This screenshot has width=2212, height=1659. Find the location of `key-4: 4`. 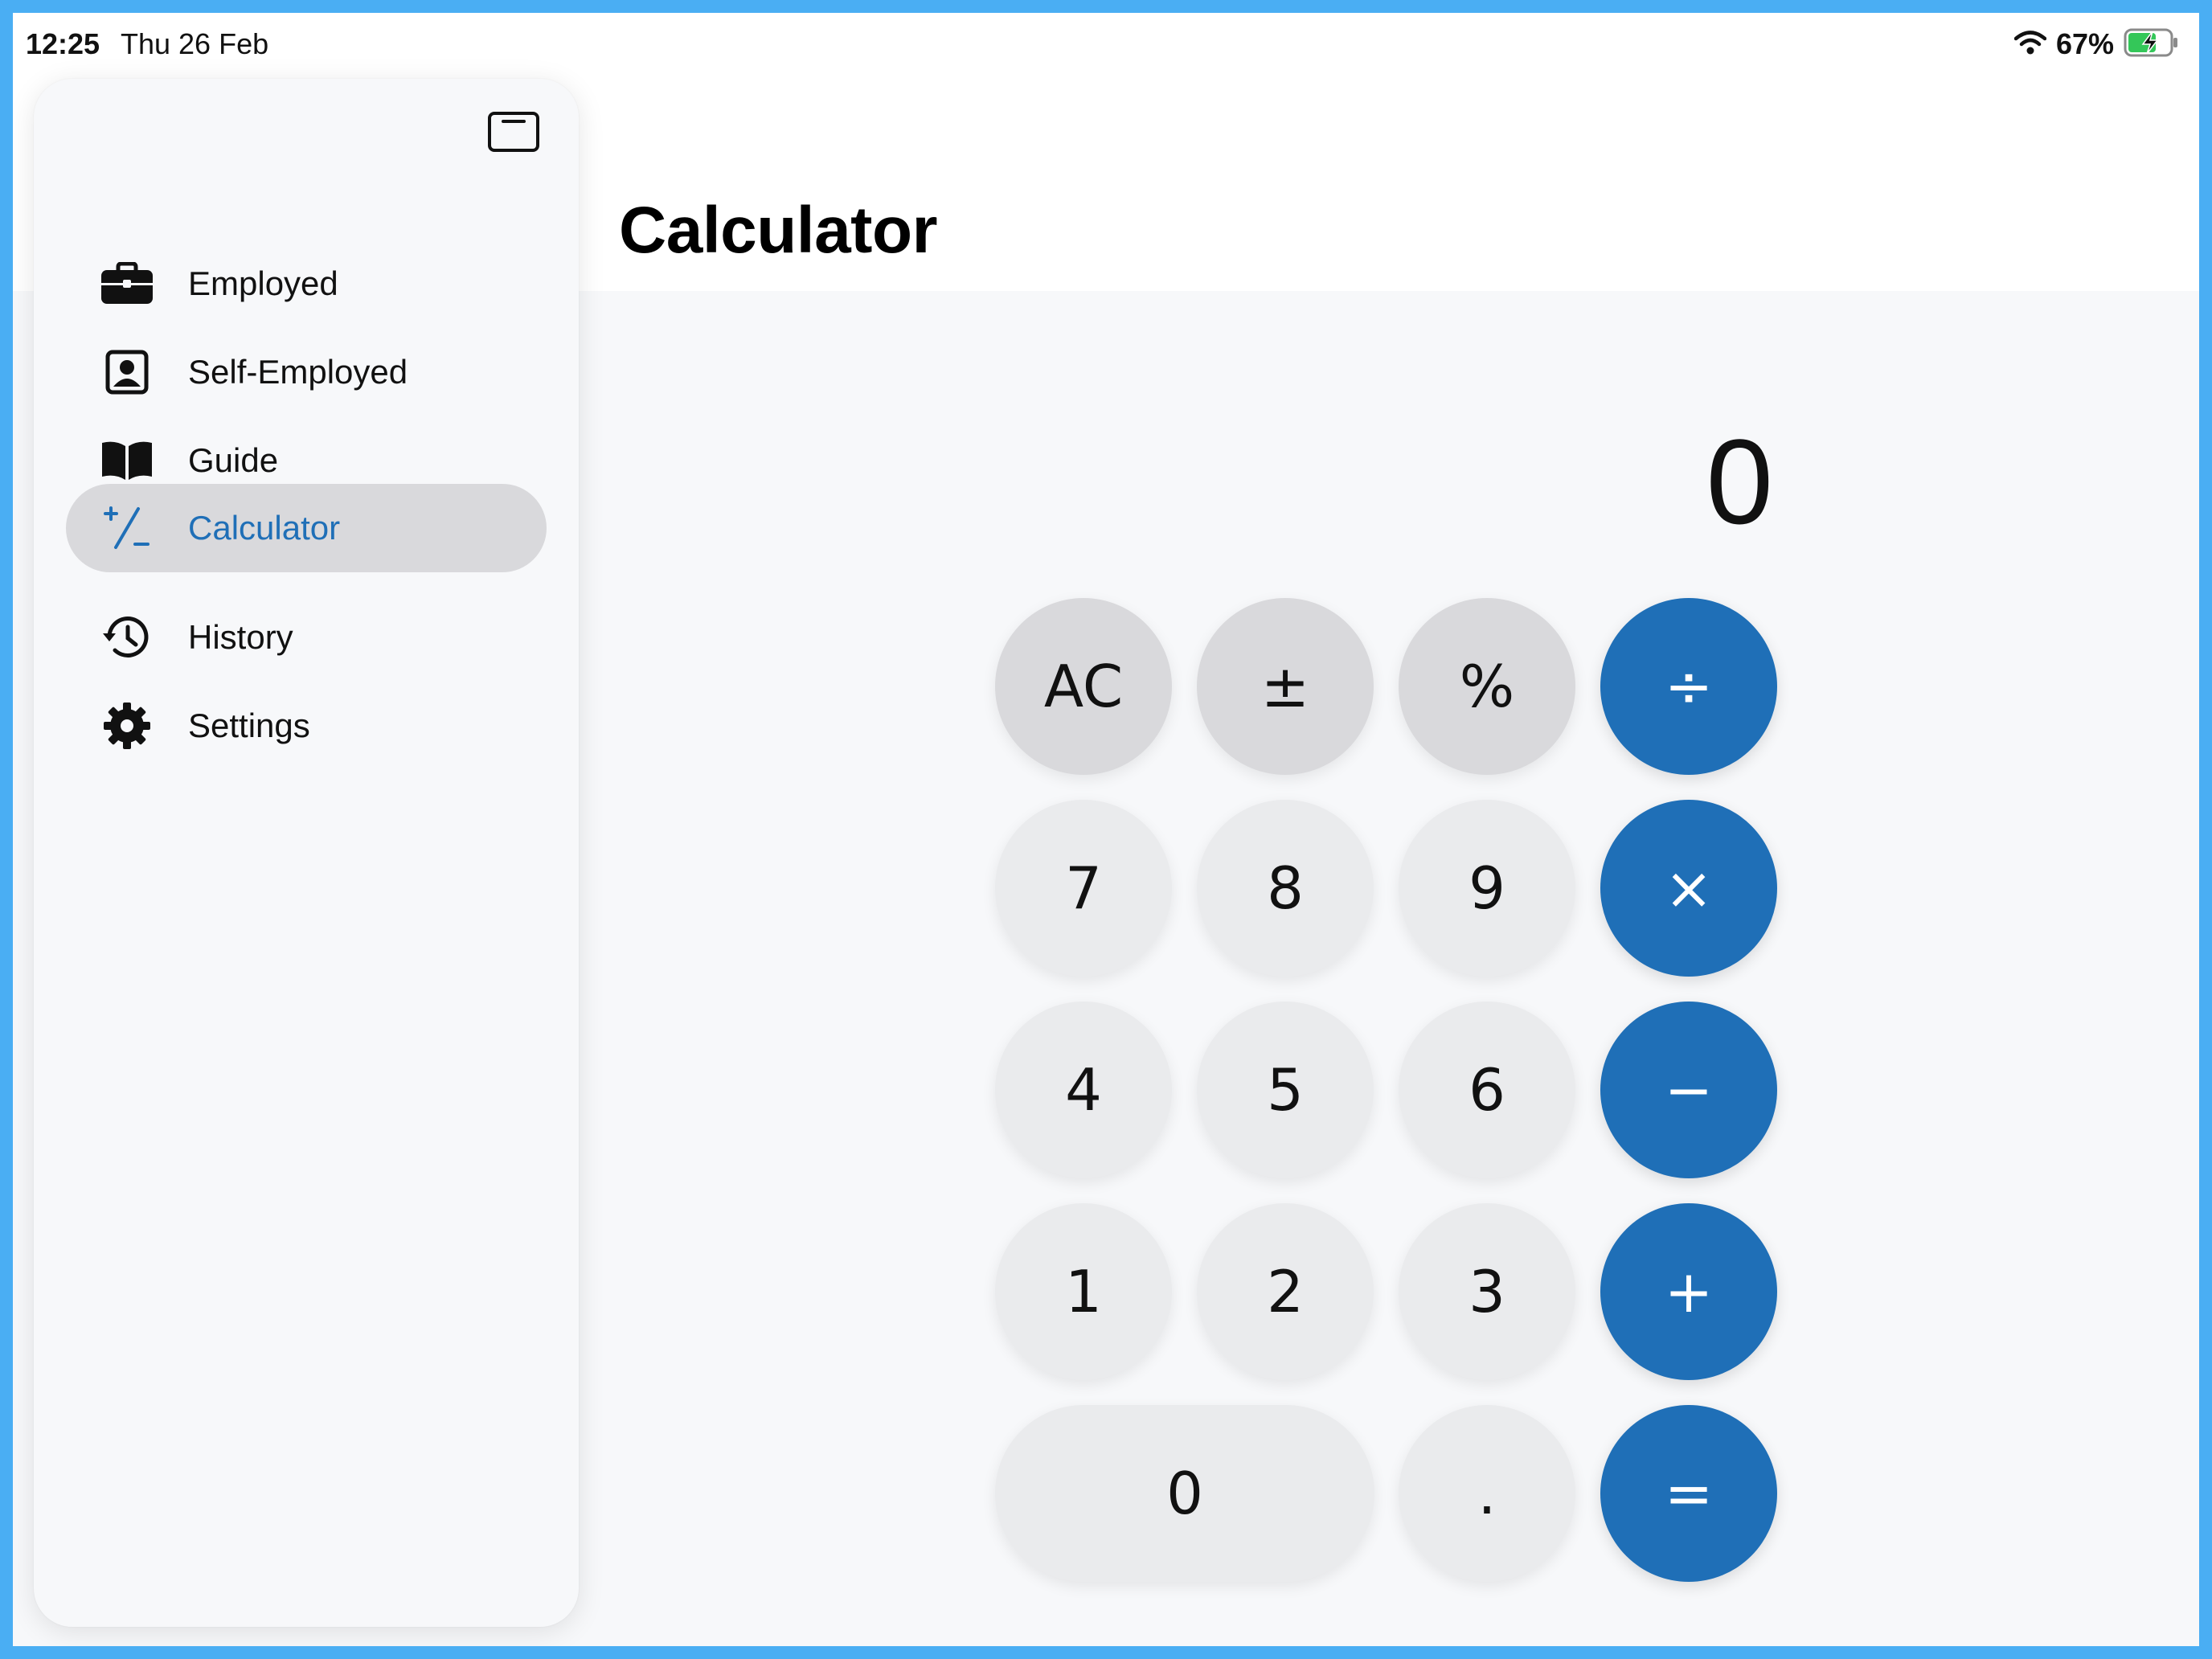

key-4: 4 is located at coordinates (1083, 1090).